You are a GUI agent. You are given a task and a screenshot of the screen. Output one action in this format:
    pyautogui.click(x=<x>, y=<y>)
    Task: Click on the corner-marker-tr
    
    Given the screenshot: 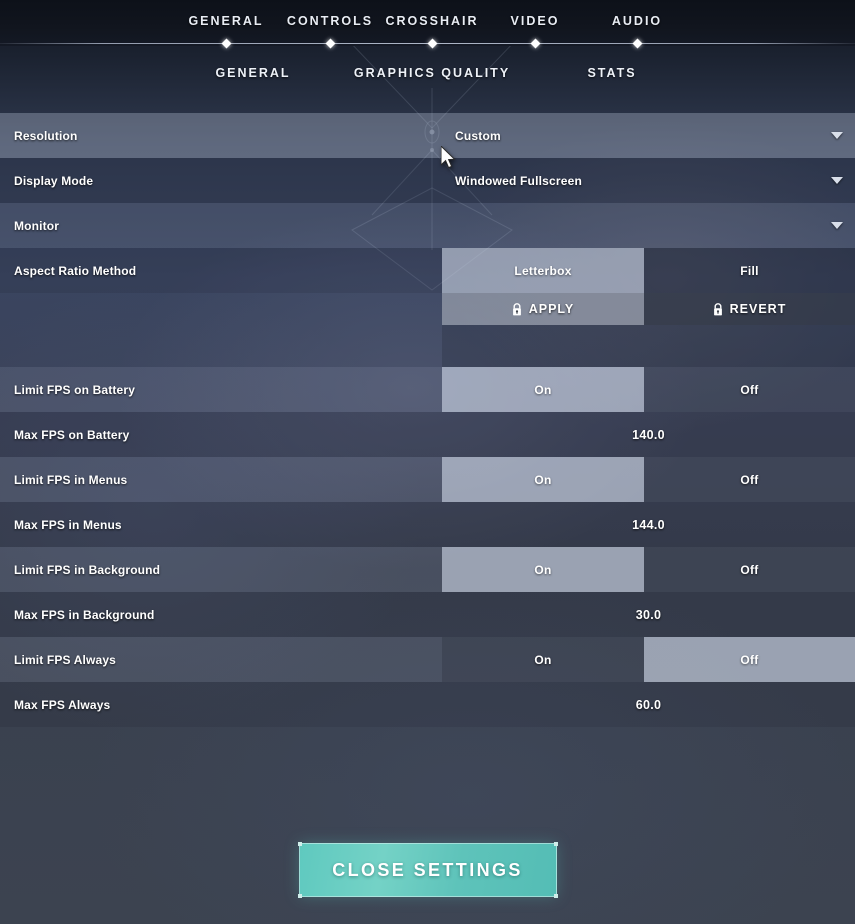 What is the action you would take?
    pyautogui.click(x=555, y=844)
    